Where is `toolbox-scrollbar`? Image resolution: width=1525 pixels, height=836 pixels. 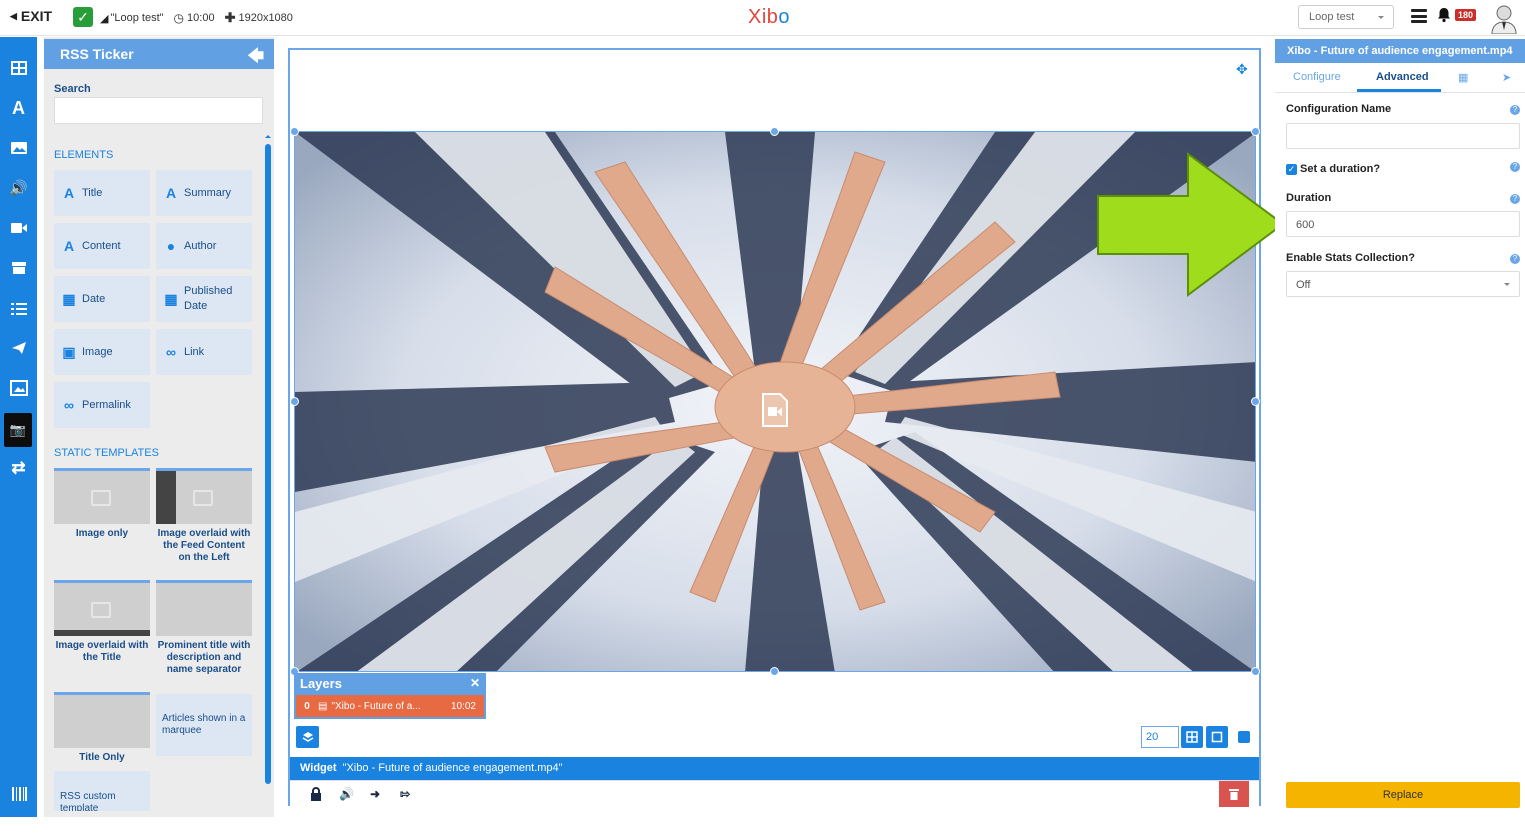
toolbox-scrollbar is located at coordinates (268, 462).